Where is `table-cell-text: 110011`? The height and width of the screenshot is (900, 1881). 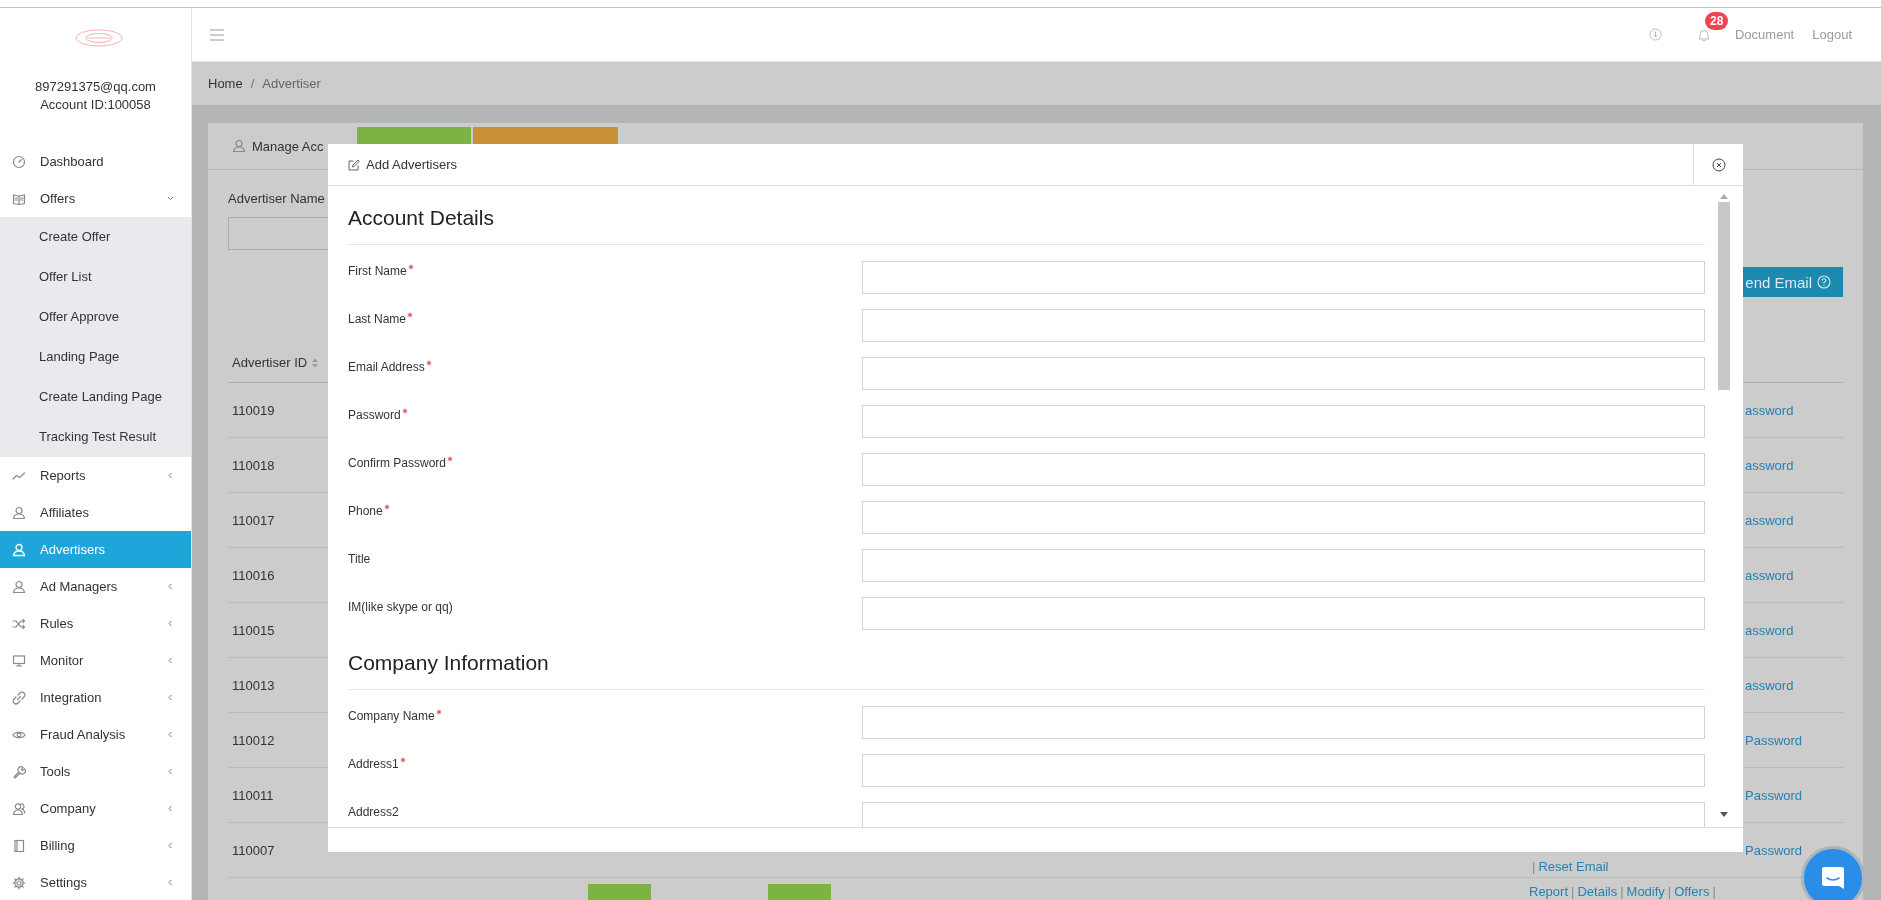 table-cell-text: 110011 is located at coordinates (252, 795).